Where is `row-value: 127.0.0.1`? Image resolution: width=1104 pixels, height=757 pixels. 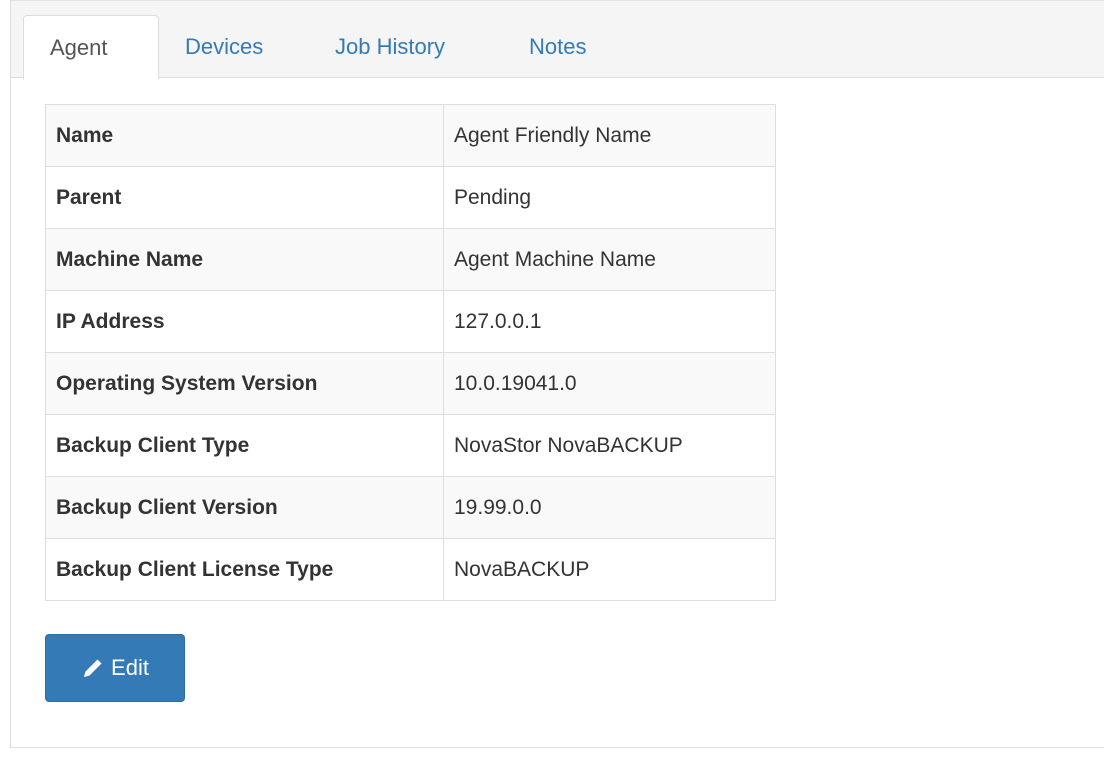
row-value: 127.0.0.1 is located at coordinates (609, 321).